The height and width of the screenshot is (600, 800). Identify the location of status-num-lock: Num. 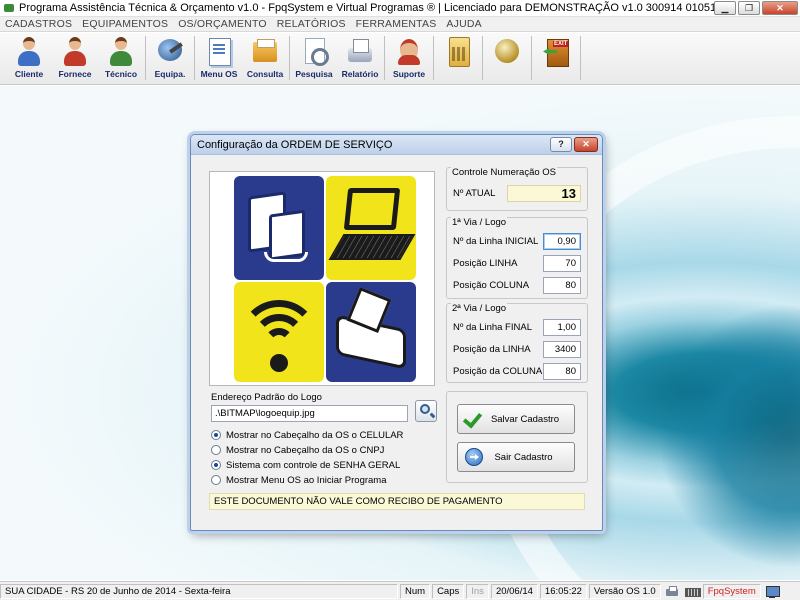
(415, 591).